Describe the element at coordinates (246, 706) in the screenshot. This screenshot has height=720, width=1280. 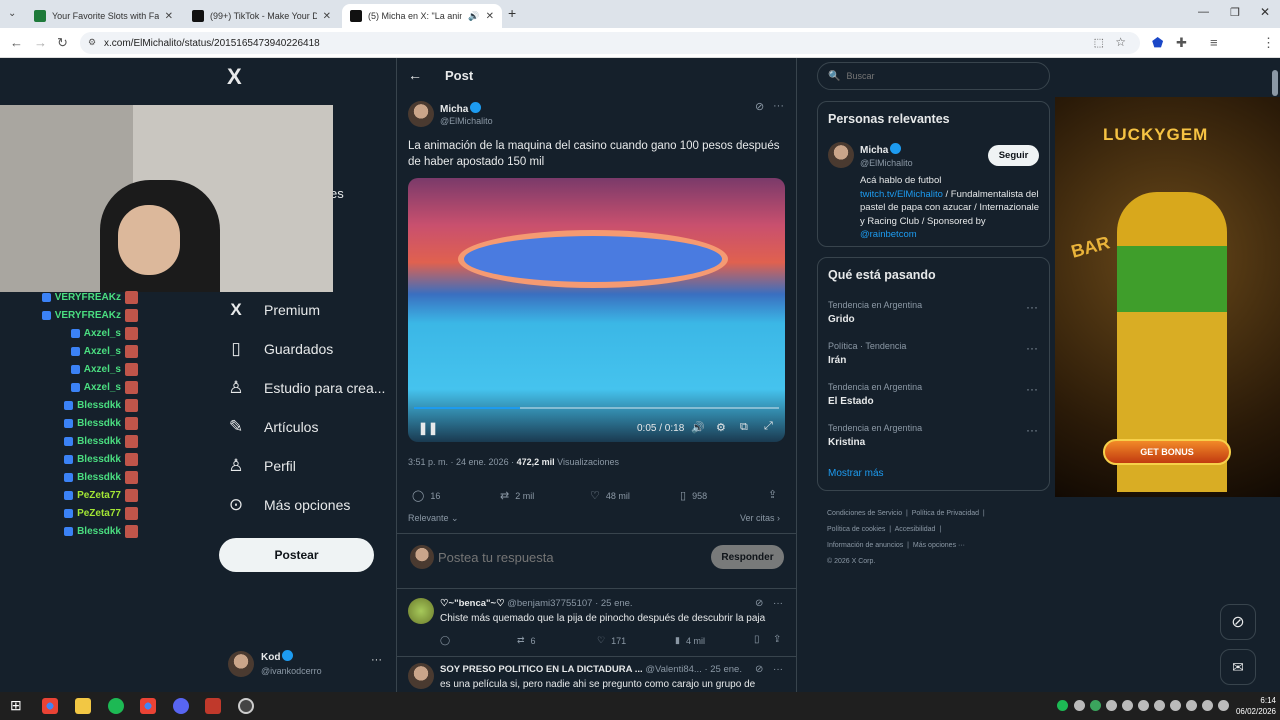
I see `obs-icon` at that location.